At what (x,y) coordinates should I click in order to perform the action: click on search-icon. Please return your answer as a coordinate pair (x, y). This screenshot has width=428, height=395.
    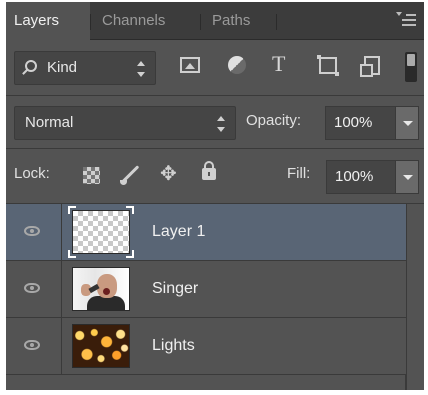
    Looking at the image, I should click on (31, 66).